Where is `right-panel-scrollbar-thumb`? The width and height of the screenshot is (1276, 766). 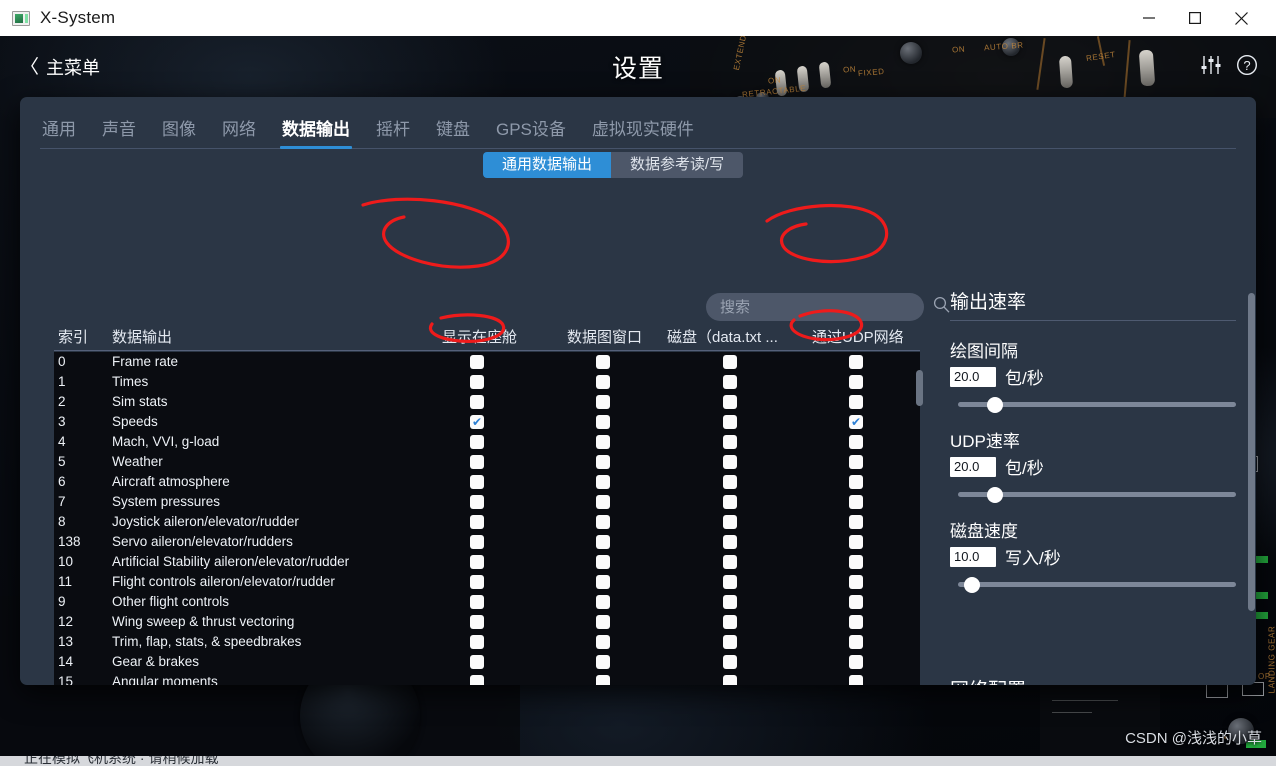
right-panel-scrollbar-thumb is located at coordinates (1251, 452).